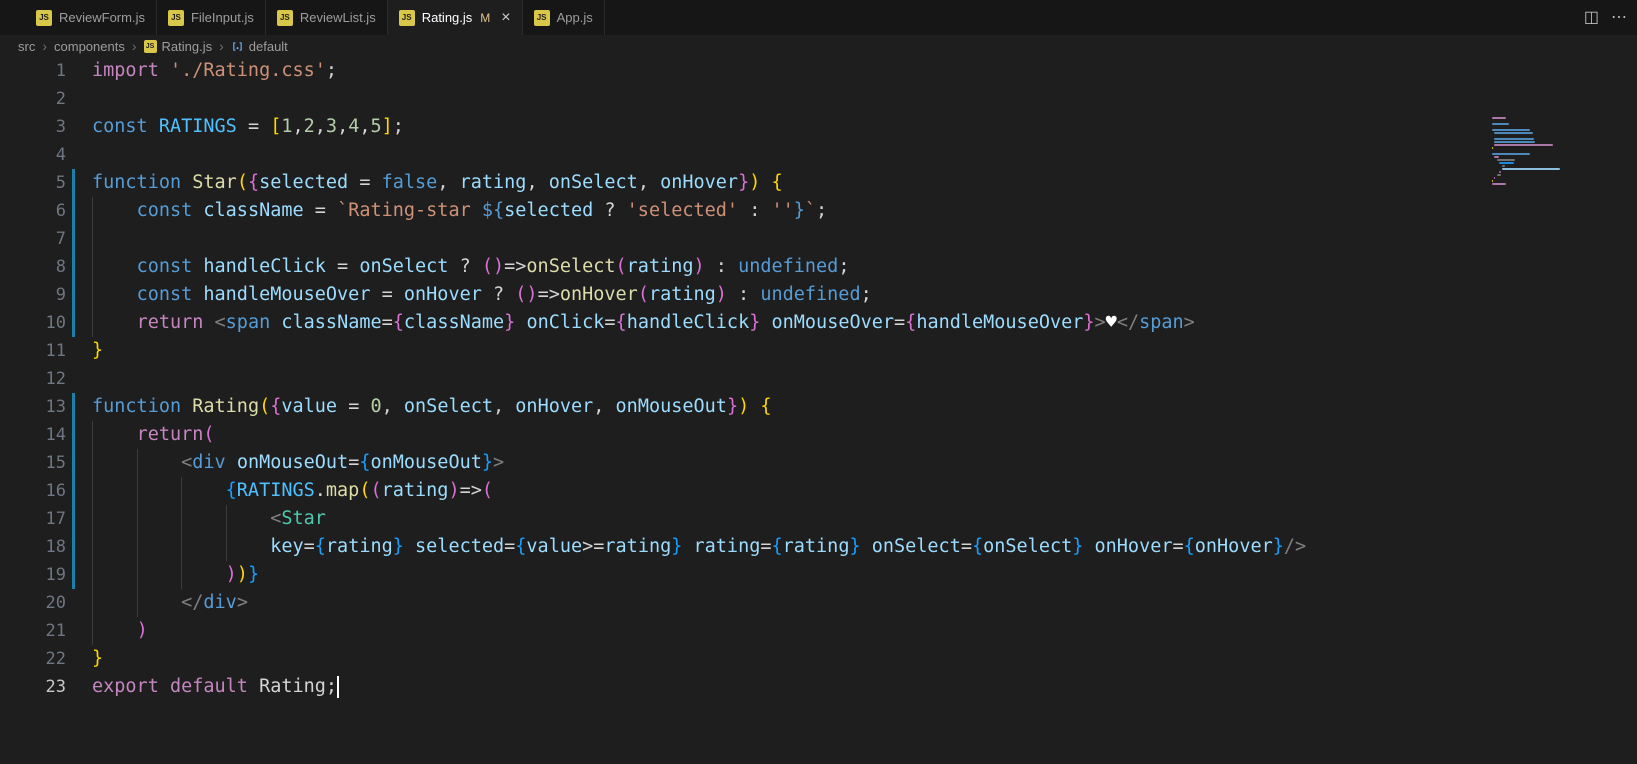  What do you see at coordinates (354, 126) in the screenshot?
I see `code-token: 4` at bounding box center [354, 126].